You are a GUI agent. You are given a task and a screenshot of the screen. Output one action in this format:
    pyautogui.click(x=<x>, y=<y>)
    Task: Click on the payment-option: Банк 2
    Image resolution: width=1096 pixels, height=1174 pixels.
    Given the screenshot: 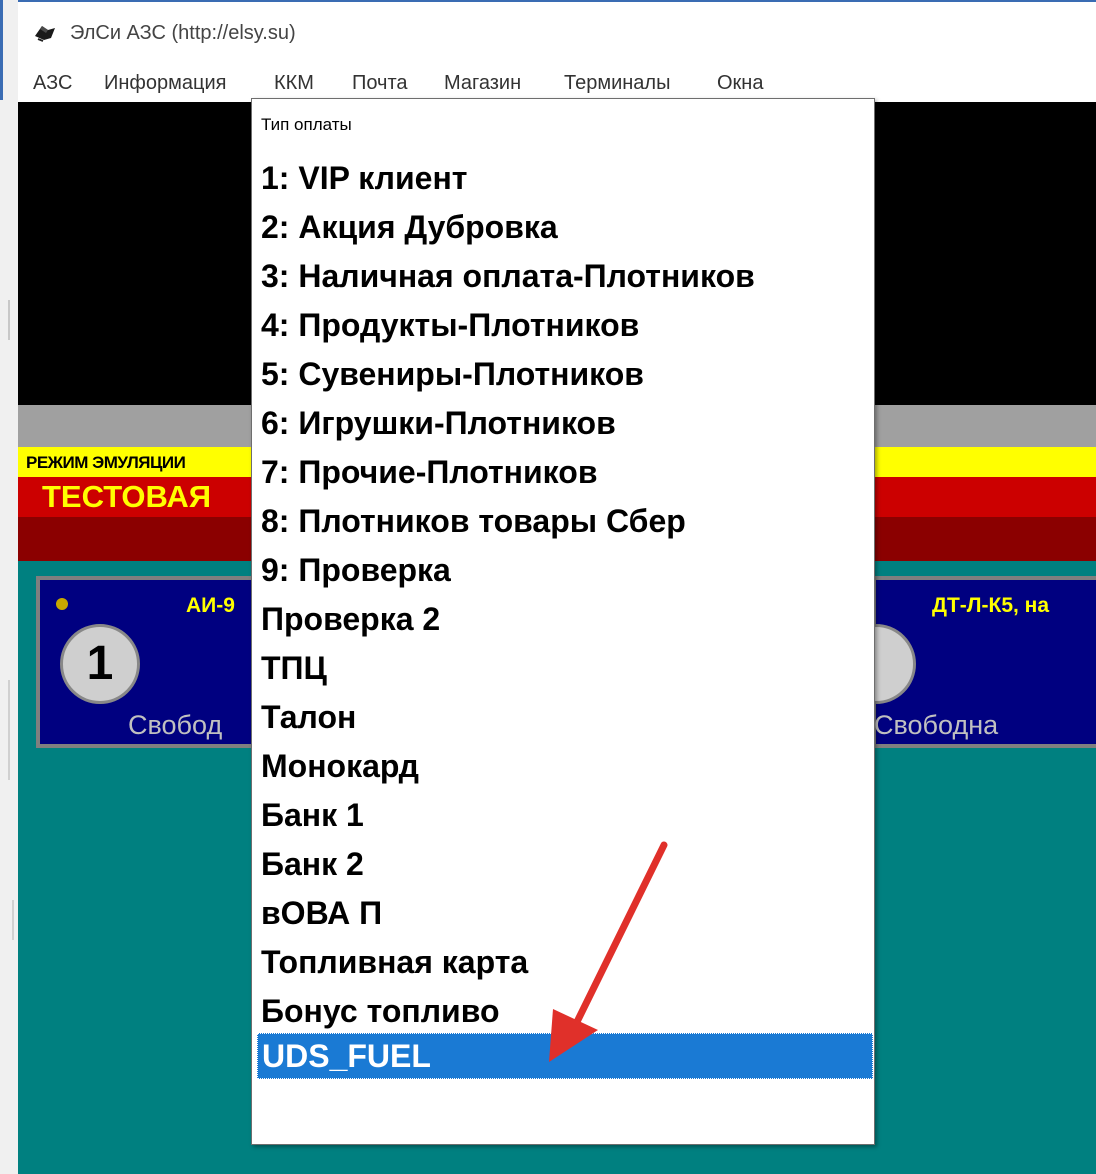 What is the action you would take?
    pyautogui.click(x=565, y=865)
    